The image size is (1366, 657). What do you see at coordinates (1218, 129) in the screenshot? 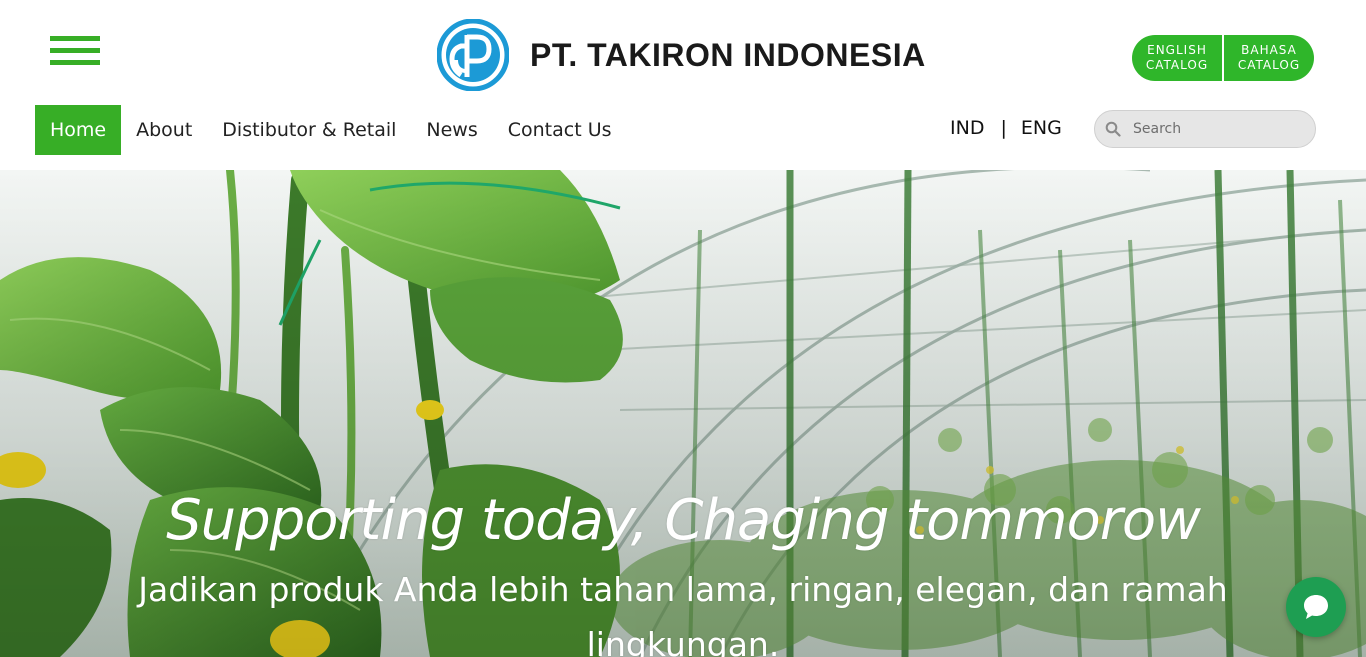
I see `search-input` at bounding box center [1218, 129].